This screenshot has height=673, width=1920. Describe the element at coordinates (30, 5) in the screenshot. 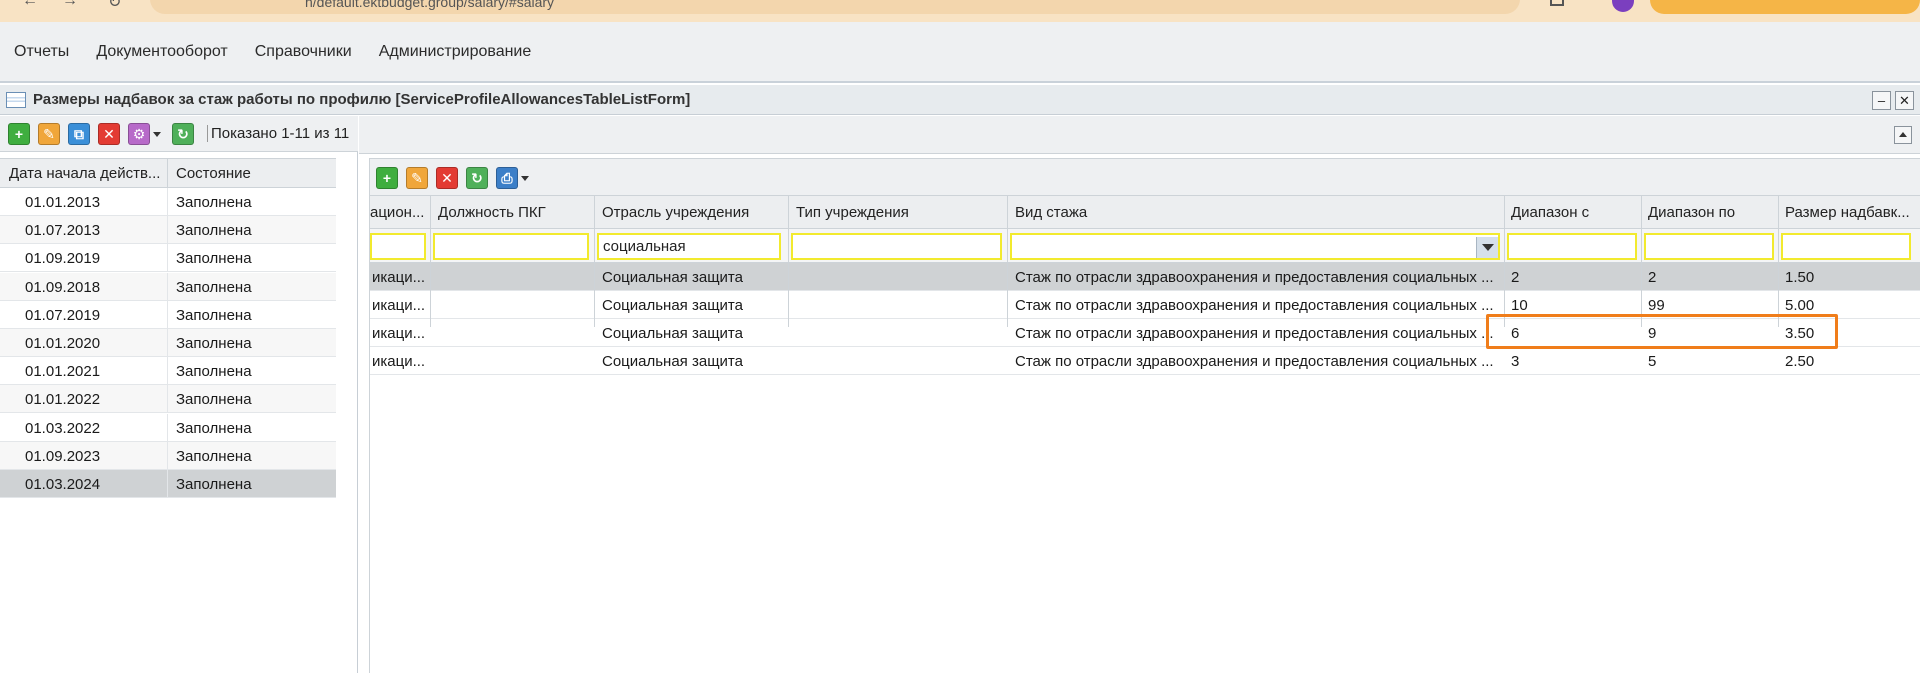

I see `back-icon: ←` at that location.